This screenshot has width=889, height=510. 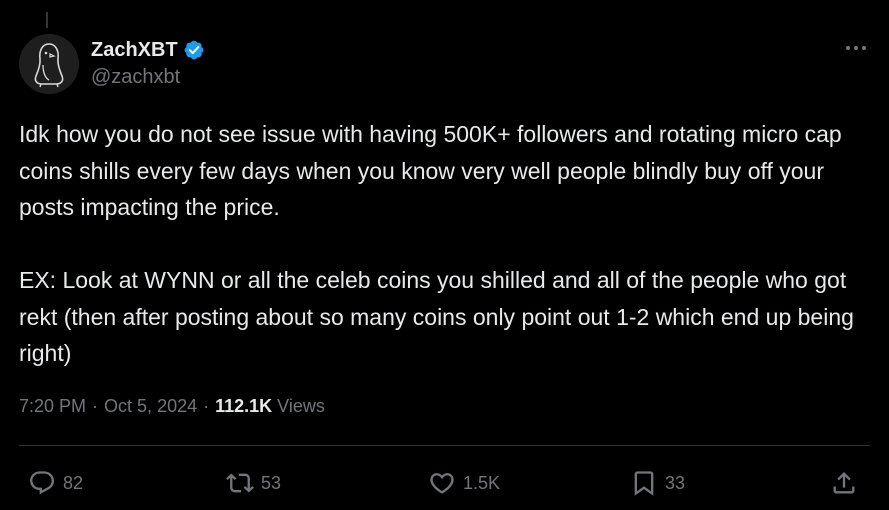 What do you see at coordinates (73, 482) in the screenshot?
I see `reply-count: 82` at bounding box center [73, 482].